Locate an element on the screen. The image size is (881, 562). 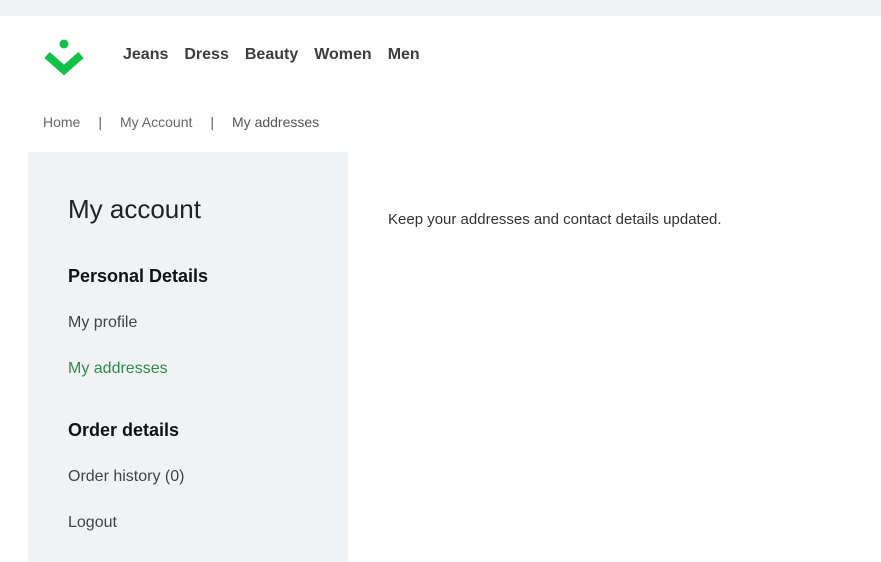
main-nav: Jeans Dress Beauty Women Men is located at coordinates (271, 55).